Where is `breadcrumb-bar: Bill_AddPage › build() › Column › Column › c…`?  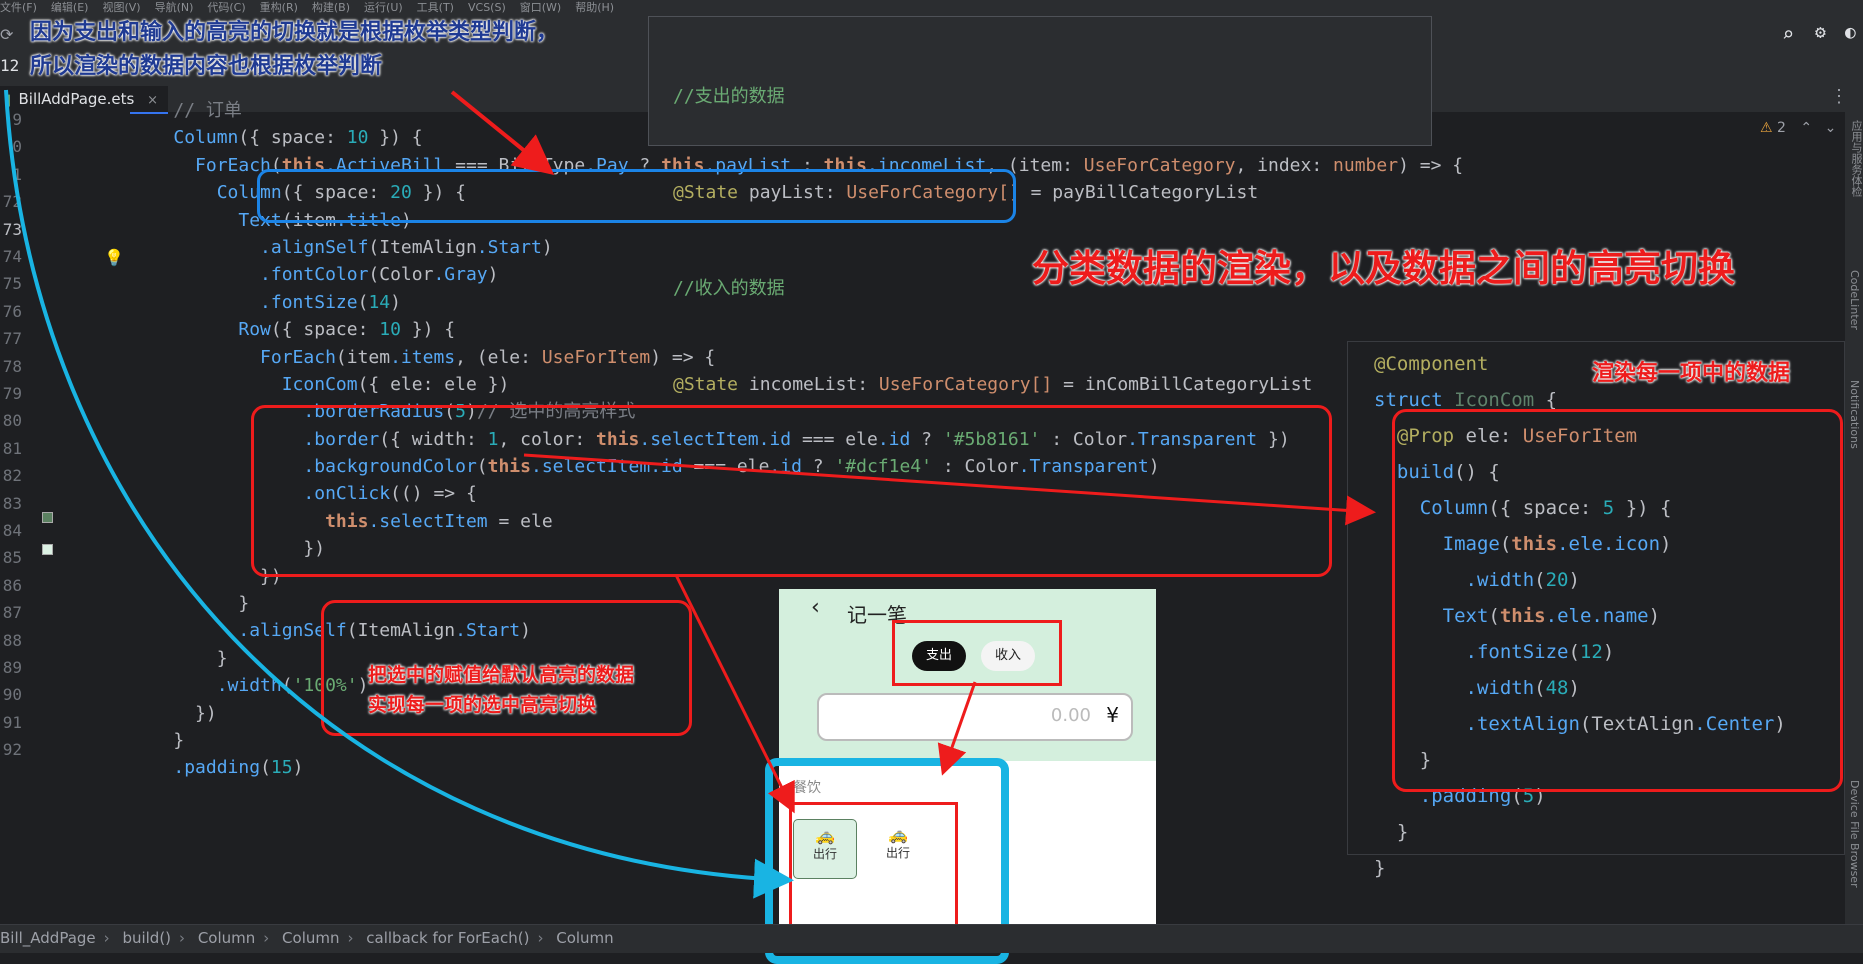
breadcrumb-bar: Bill_AddPage › build() › Column › Column › c… is located at coordinates (931, 938).